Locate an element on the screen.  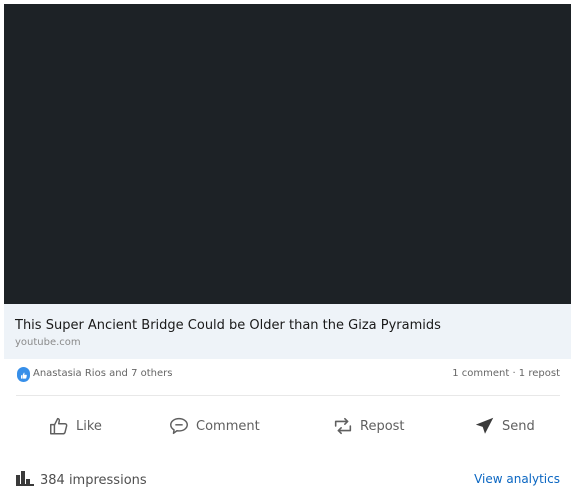
view-analytics-link: View analytics is located at coordinates (517, 479).